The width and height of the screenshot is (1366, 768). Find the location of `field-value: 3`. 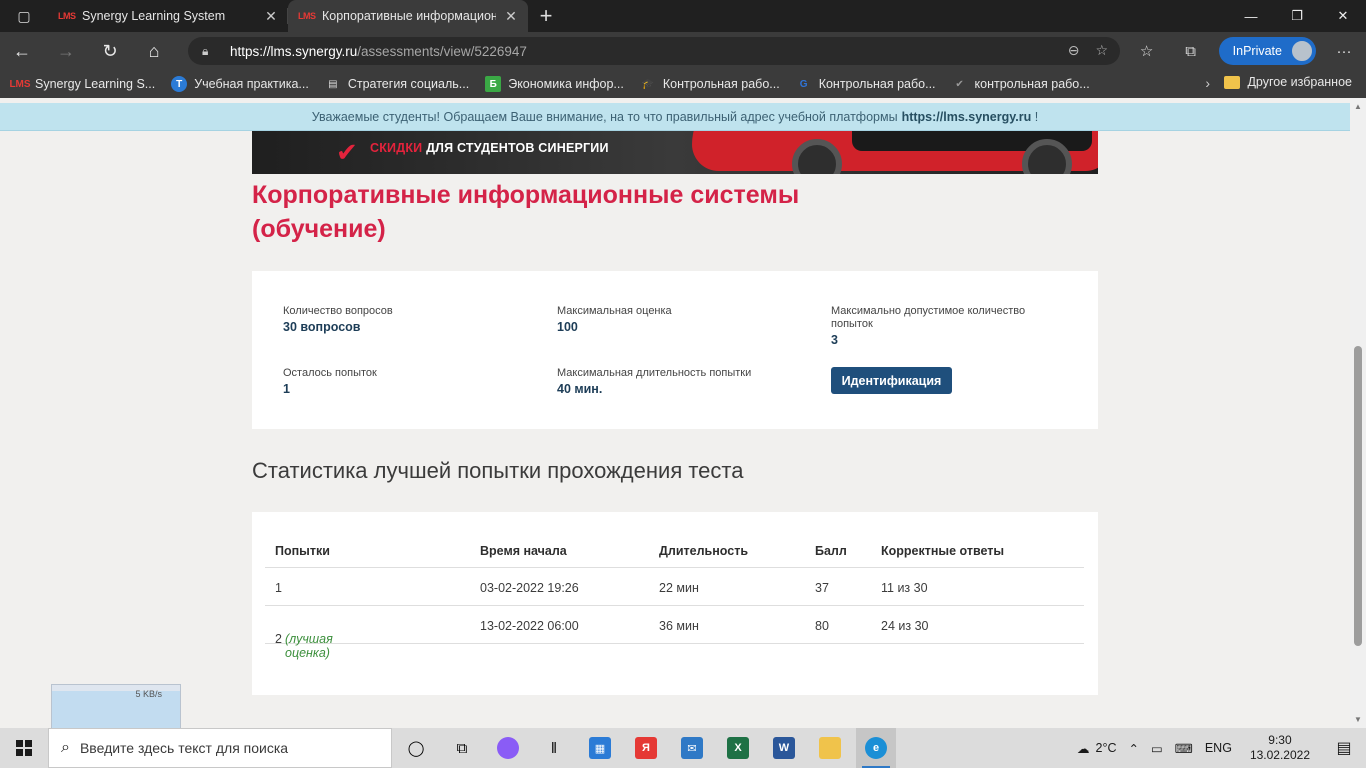

field-value: 3 is located at coordinates (834, 340).